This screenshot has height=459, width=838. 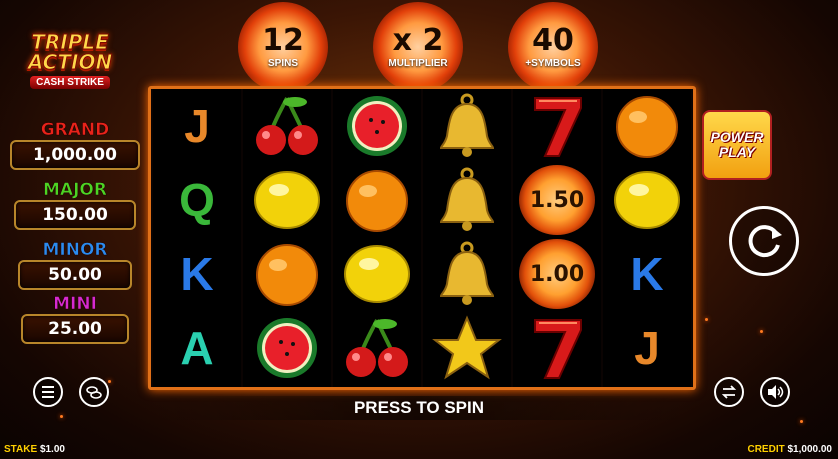 What do you see at coordinates (283, 40) in the screenshot?
I see `spins-value: 12` at bounding box center [283, 40].